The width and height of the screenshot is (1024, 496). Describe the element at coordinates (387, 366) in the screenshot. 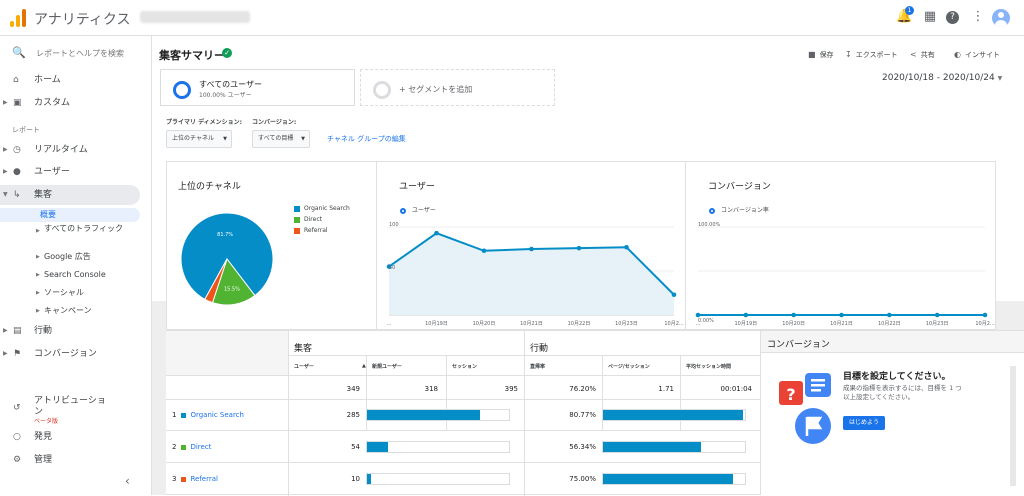

I see `col-new-users: 新規ユーザー` at that location.